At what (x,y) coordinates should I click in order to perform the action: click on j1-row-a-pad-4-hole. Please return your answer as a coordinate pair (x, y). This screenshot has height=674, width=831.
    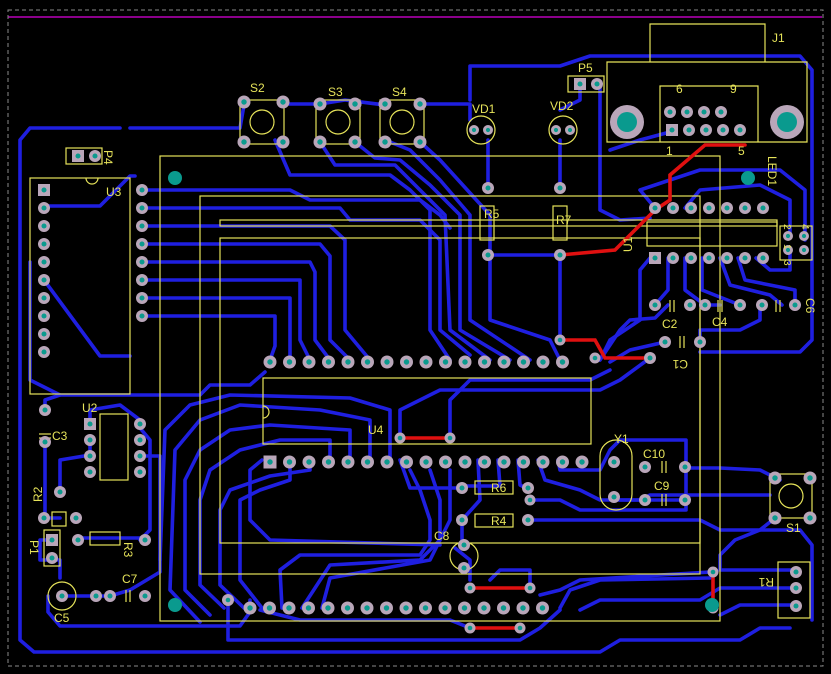
    Looking at the image, I should click on (721, 112).